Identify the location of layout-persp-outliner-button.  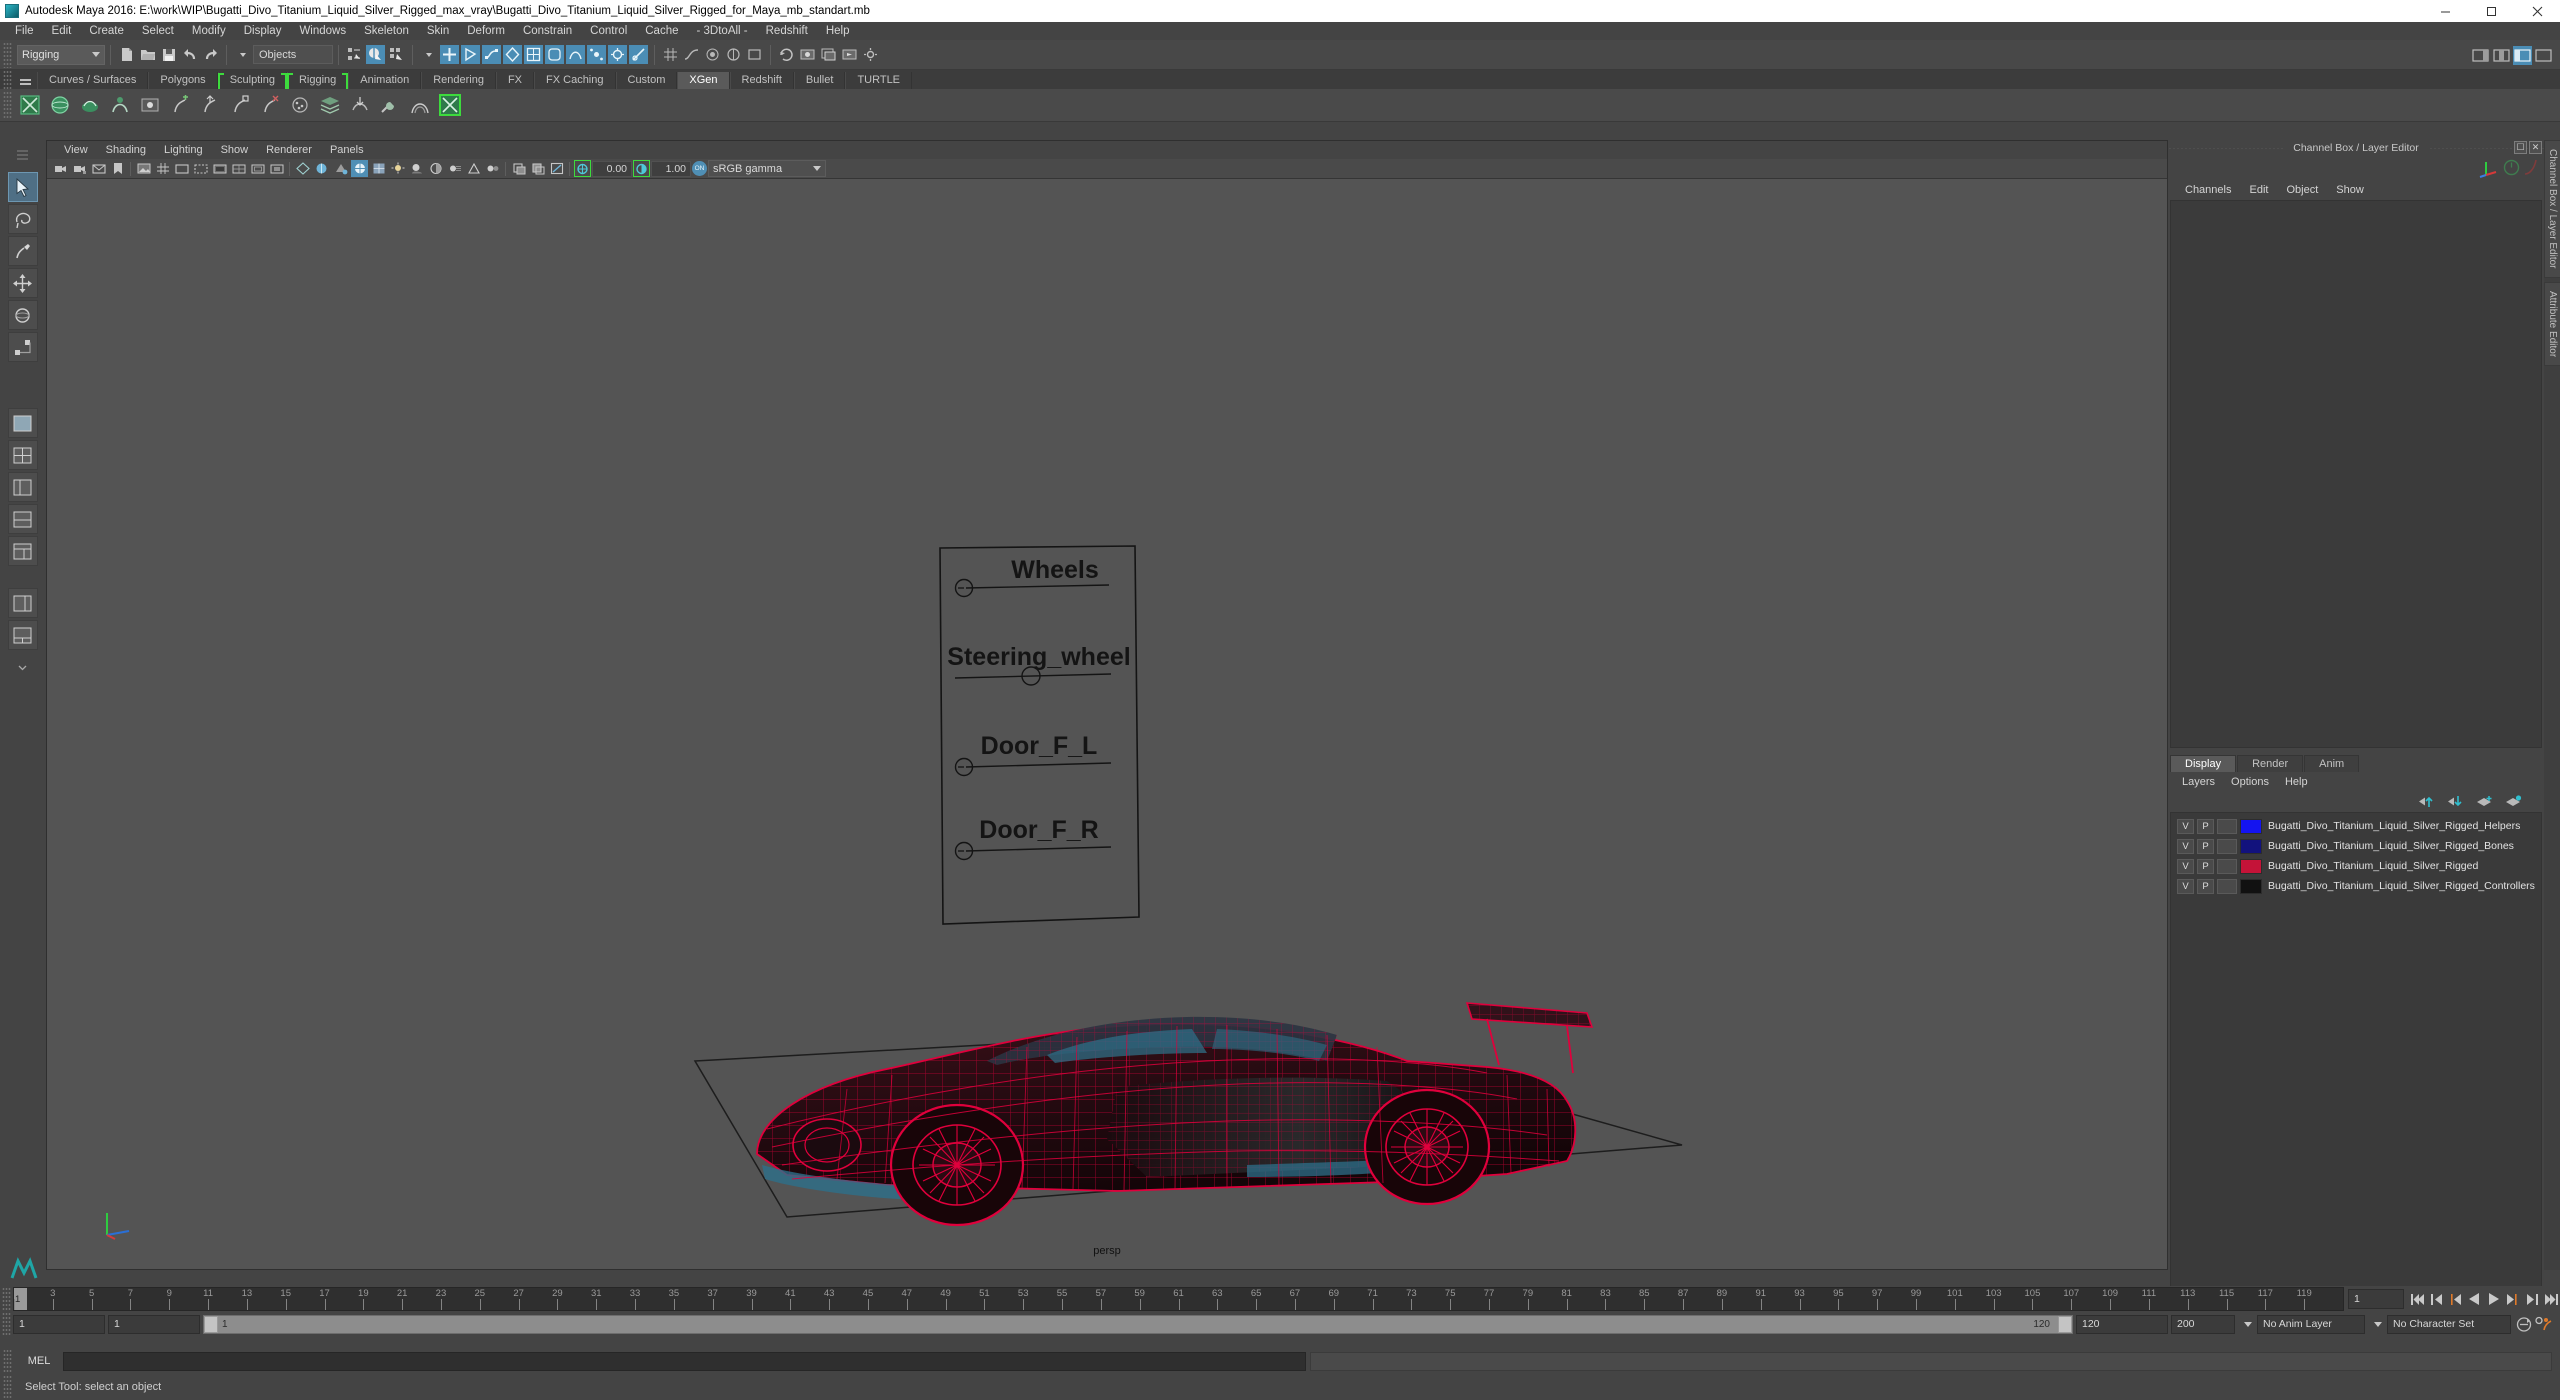
(22, 603).